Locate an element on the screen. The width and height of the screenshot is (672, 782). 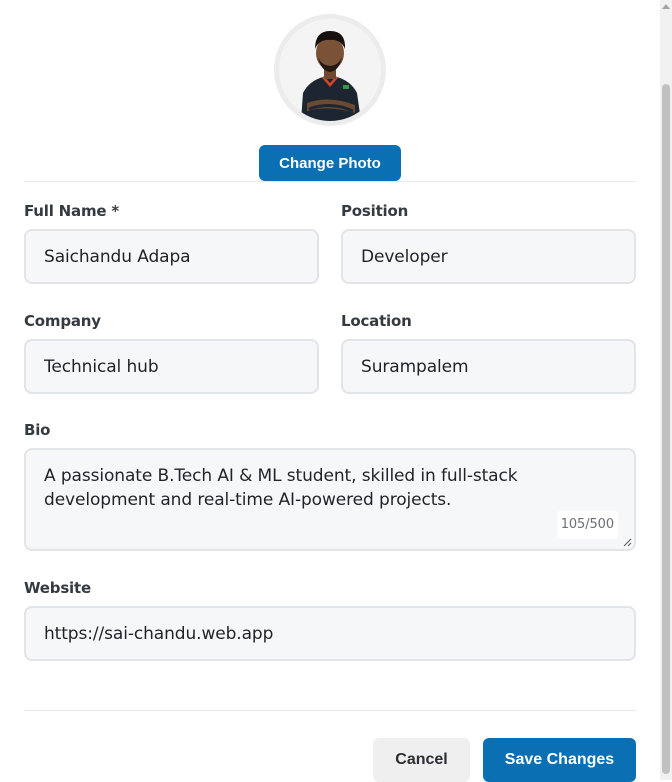
scroll-up-arrow-icon is located at coordinates (666, 6).